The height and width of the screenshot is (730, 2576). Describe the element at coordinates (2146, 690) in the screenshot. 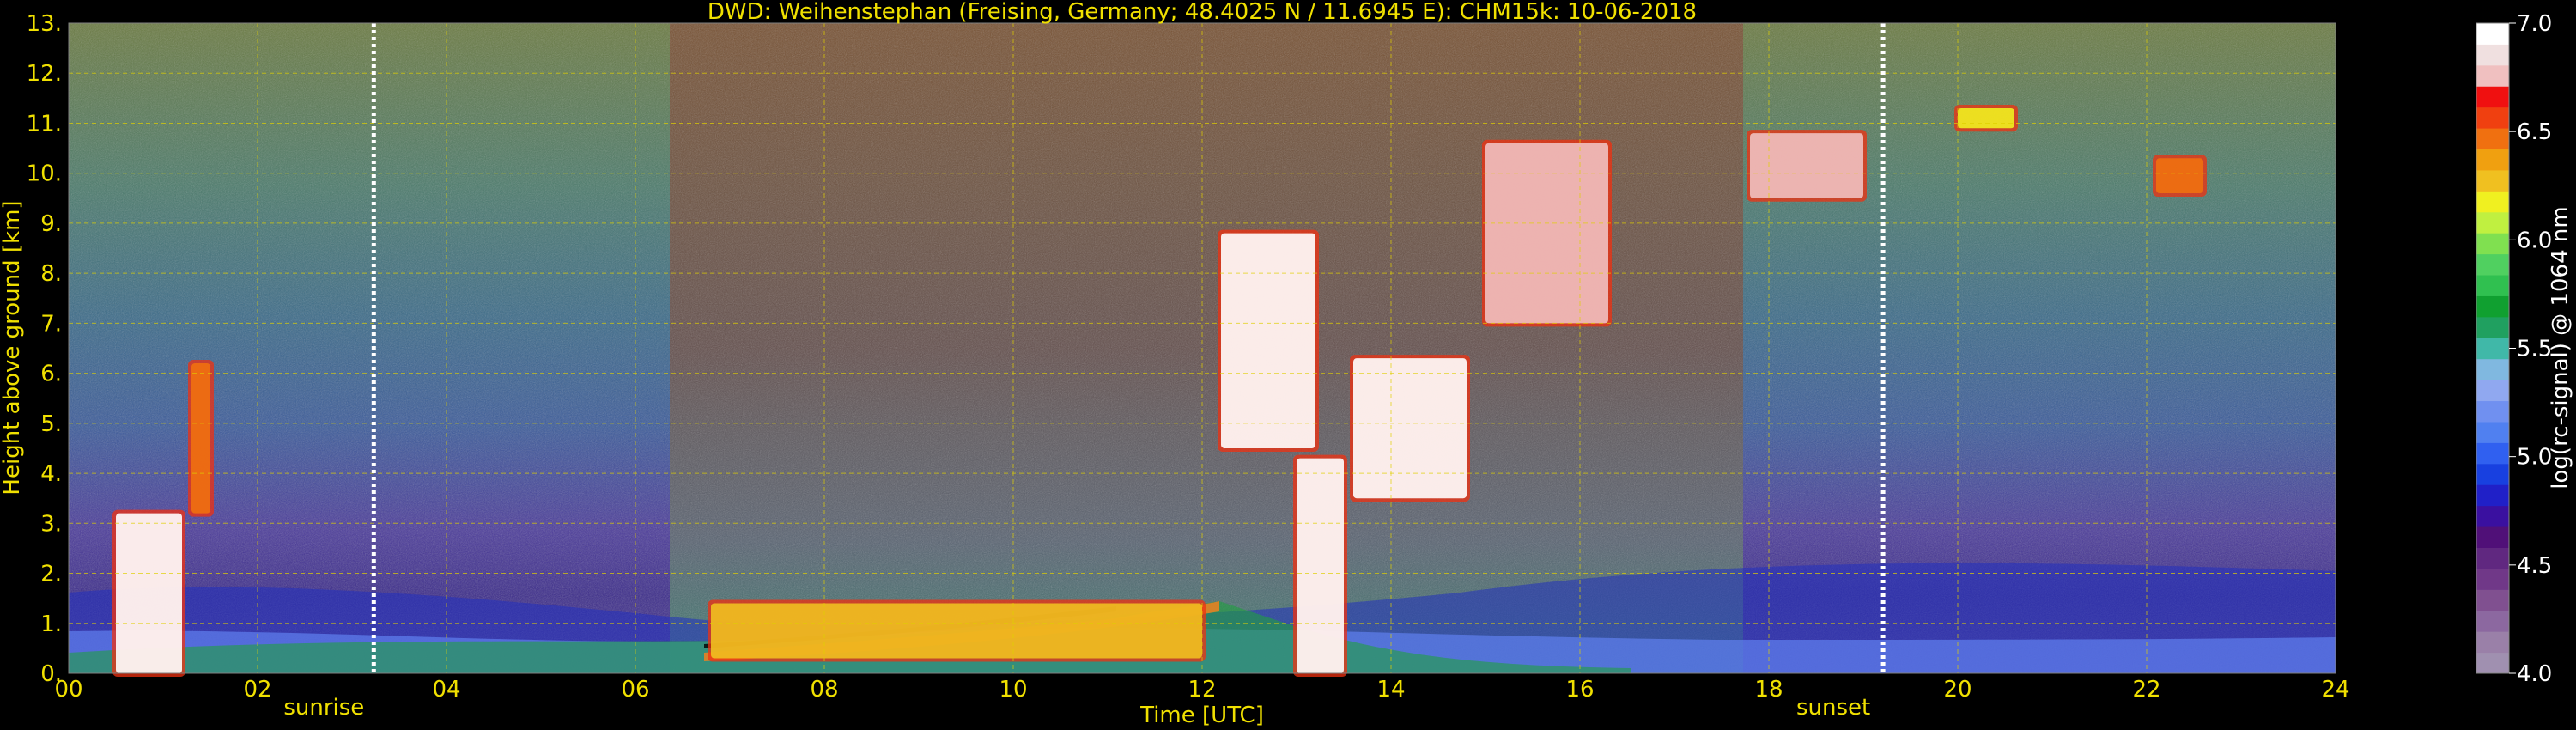

I see `x-tick-label: 22` at that location.